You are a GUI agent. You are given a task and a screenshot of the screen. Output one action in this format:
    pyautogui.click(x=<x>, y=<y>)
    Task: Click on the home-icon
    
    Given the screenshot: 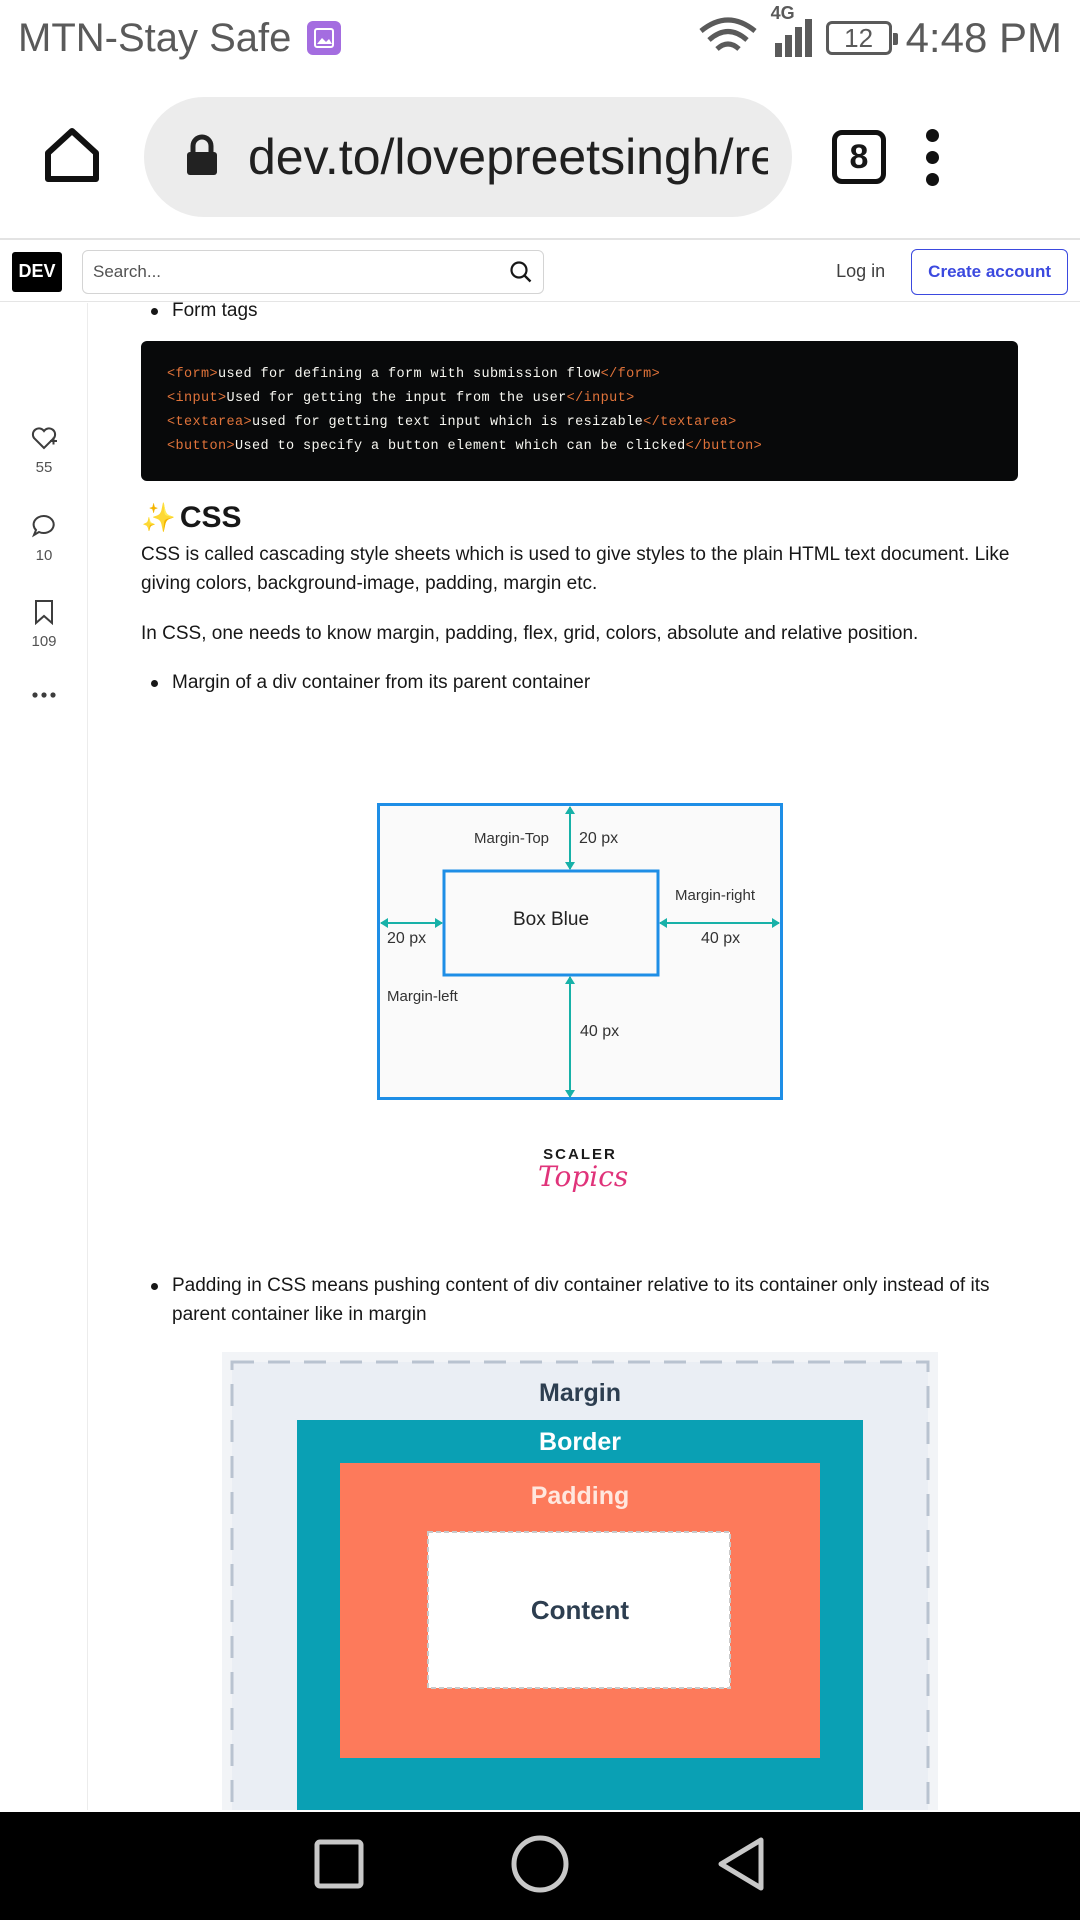 What is the action you would take?
    pyautogui.click(x=72, y=154)
    